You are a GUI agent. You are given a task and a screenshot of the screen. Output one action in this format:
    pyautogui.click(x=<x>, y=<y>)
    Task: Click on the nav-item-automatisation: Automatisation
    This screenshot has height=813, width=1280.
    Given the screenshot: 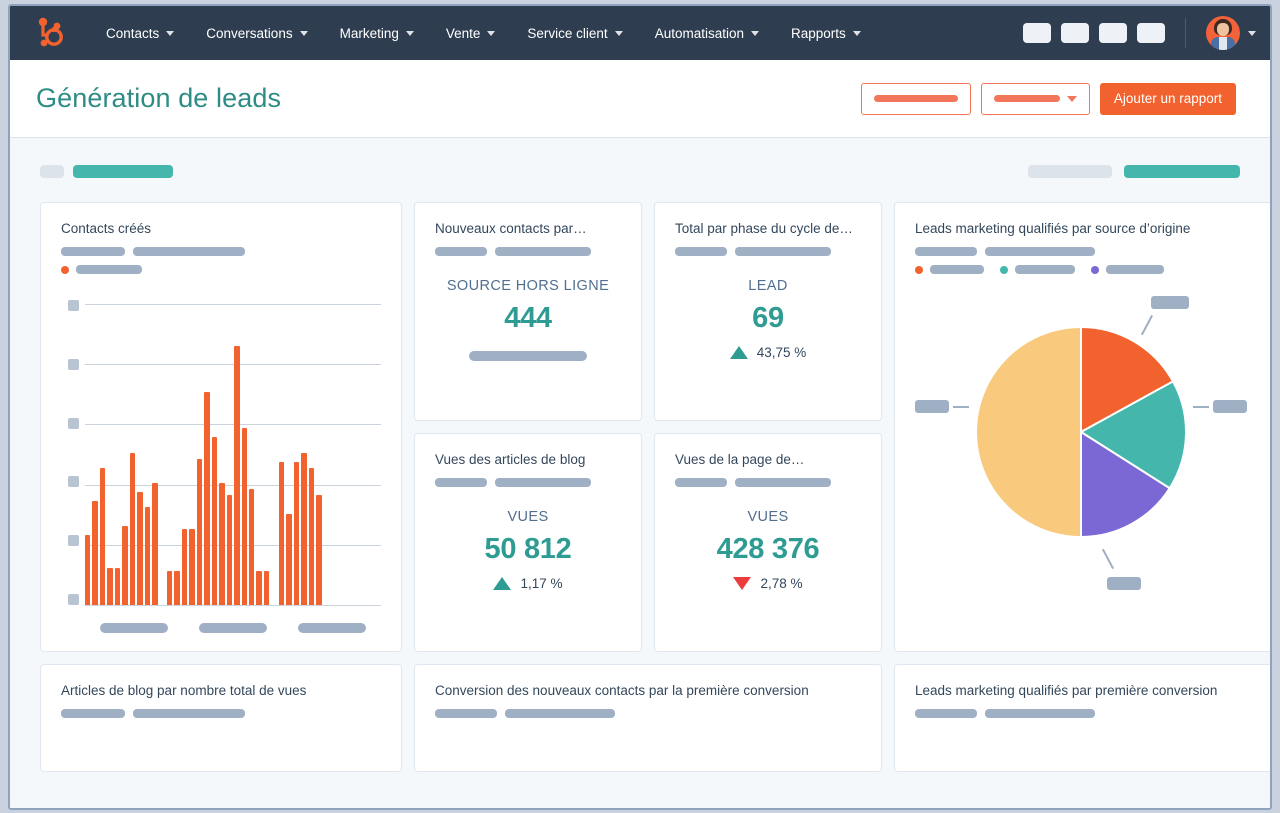 What is the action you would take?
    pyautogui.click(x=707, y=33)
    